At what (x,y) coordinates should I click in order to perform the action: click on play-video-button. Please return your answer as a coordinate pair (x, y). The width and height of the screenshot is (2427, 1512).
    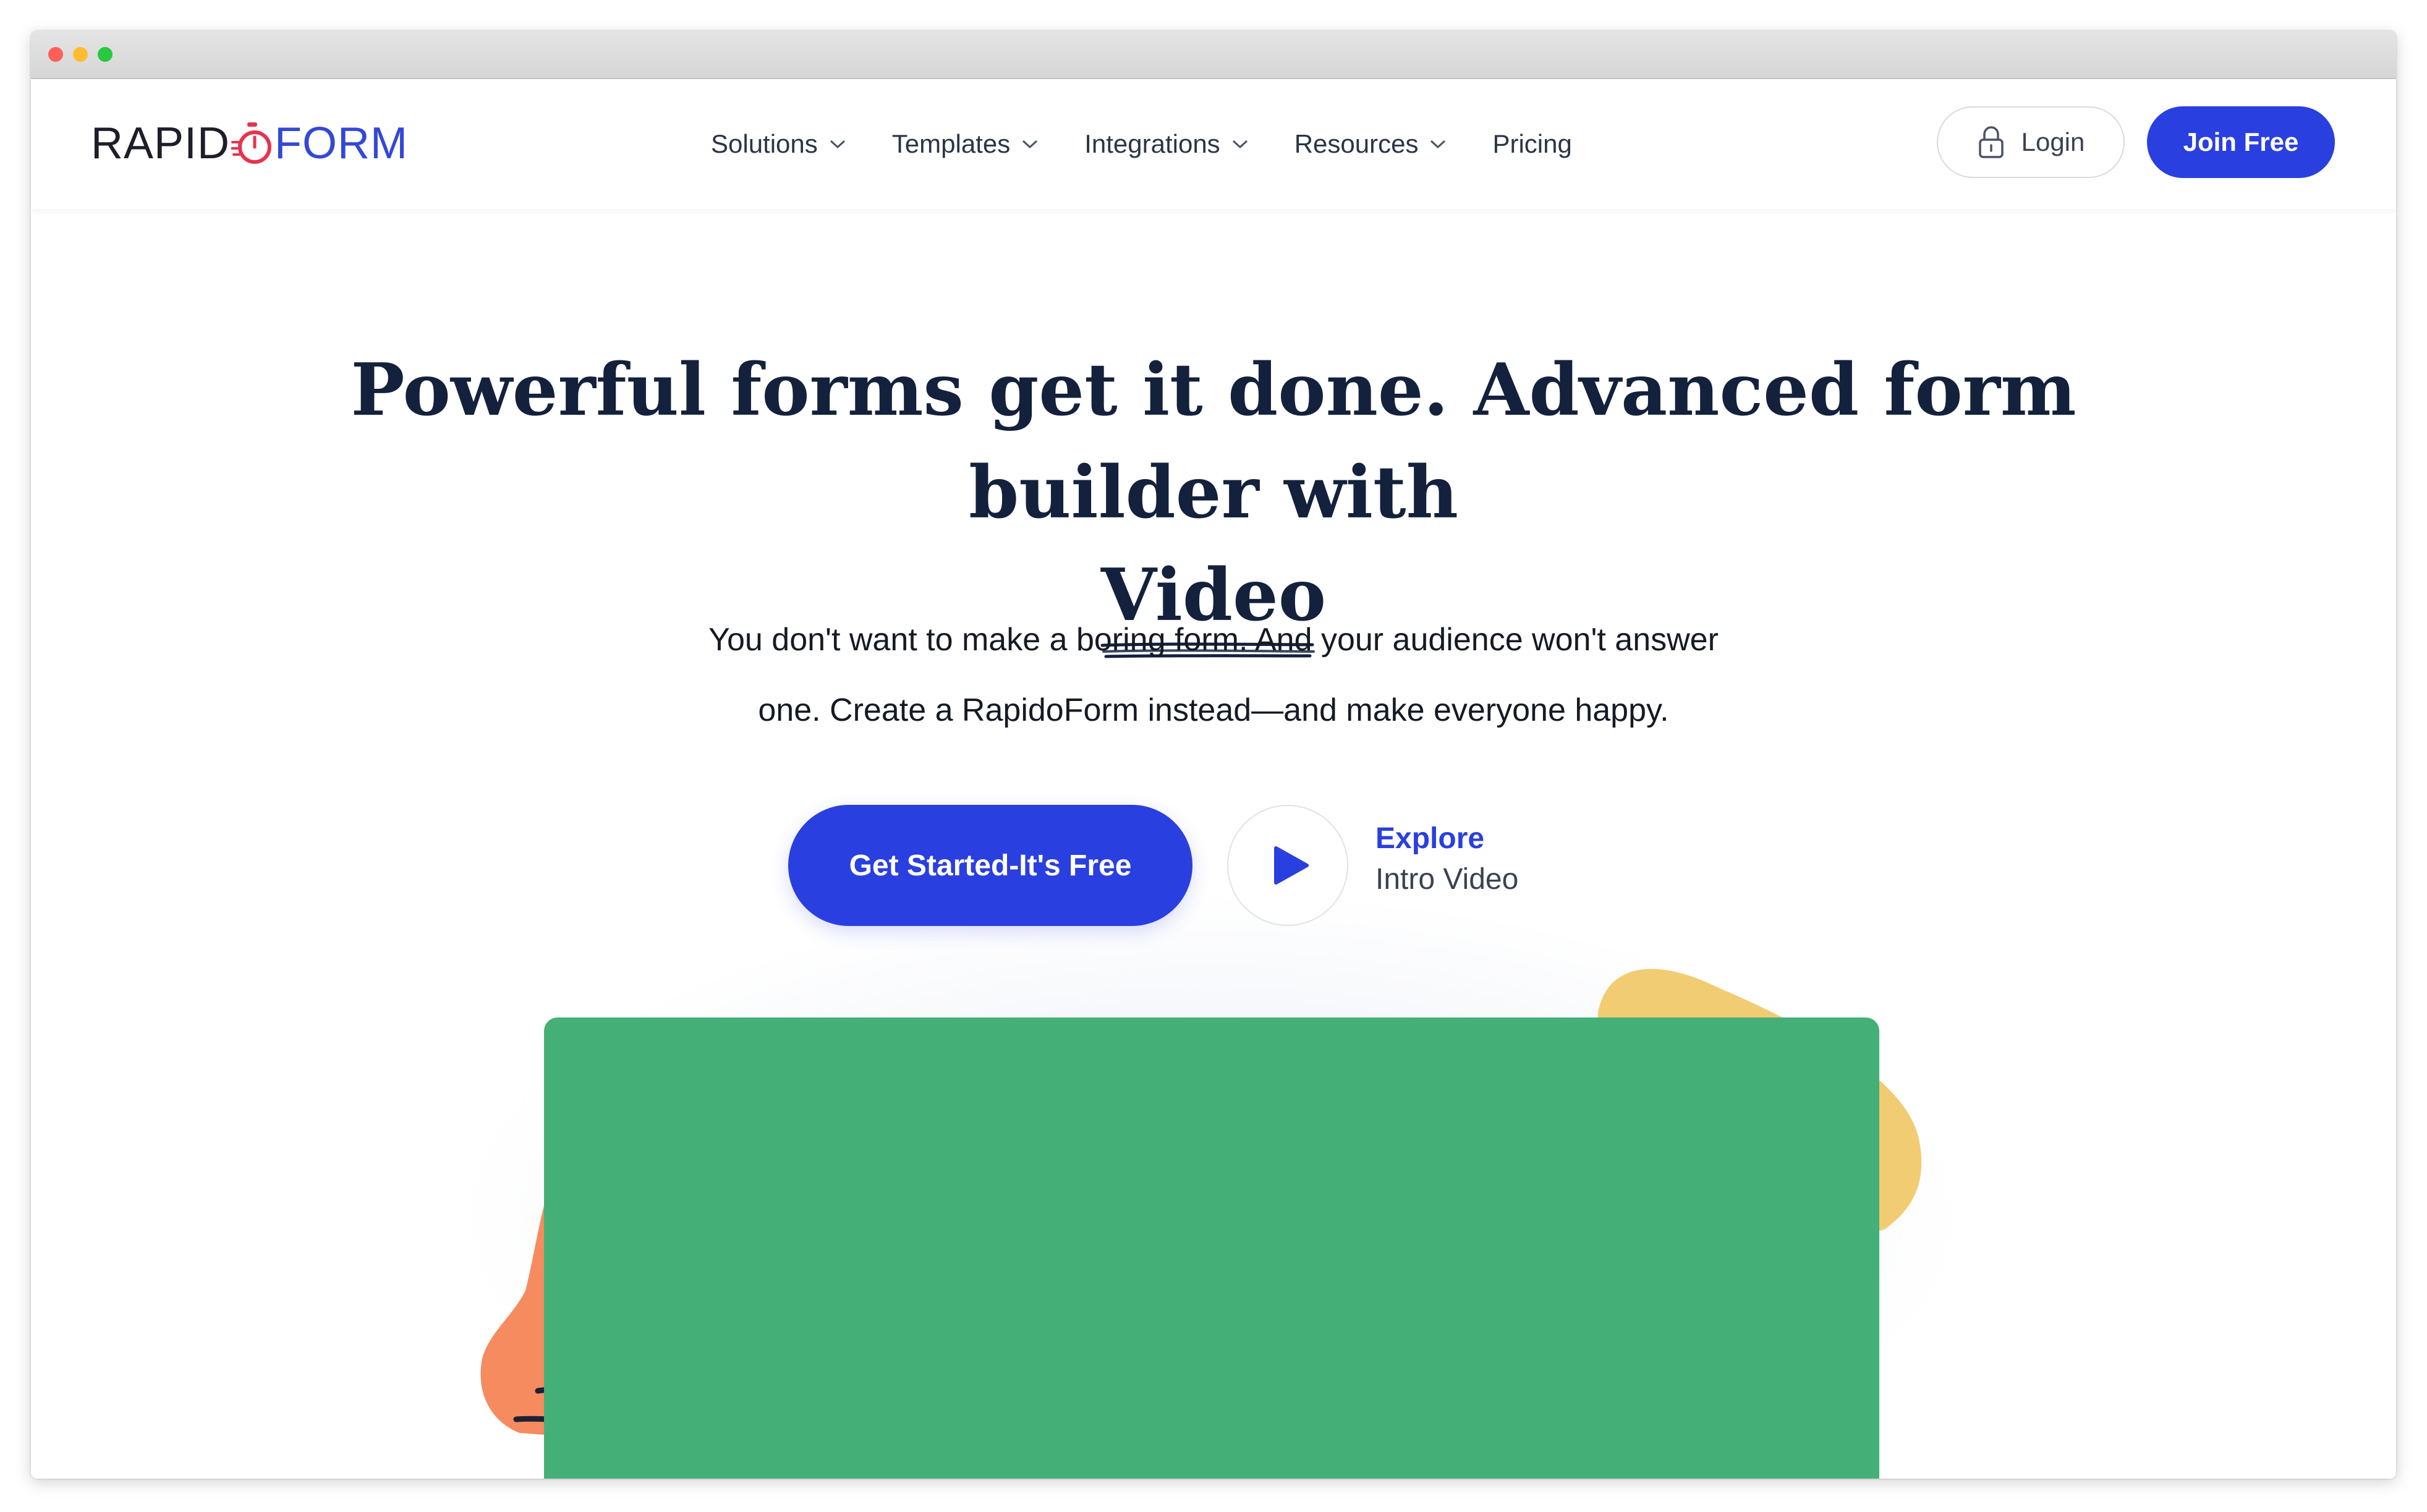
    Looking at the image, I should click on (1288, 865).